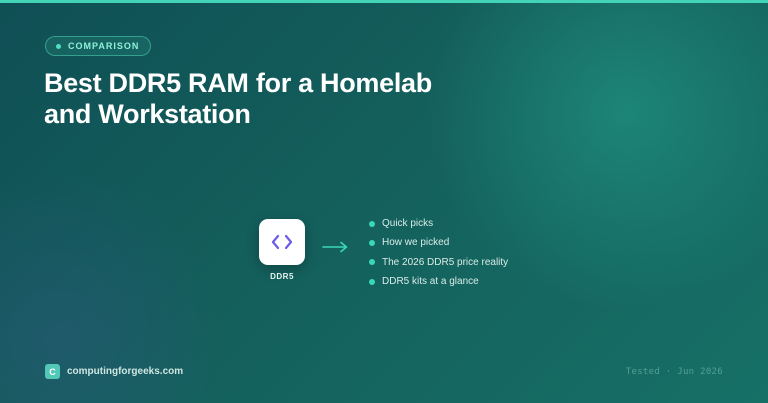  Describe the element at coordinates (125, 371) in the screenshot. I see `site-name: computingforgeeks.com` at that location.